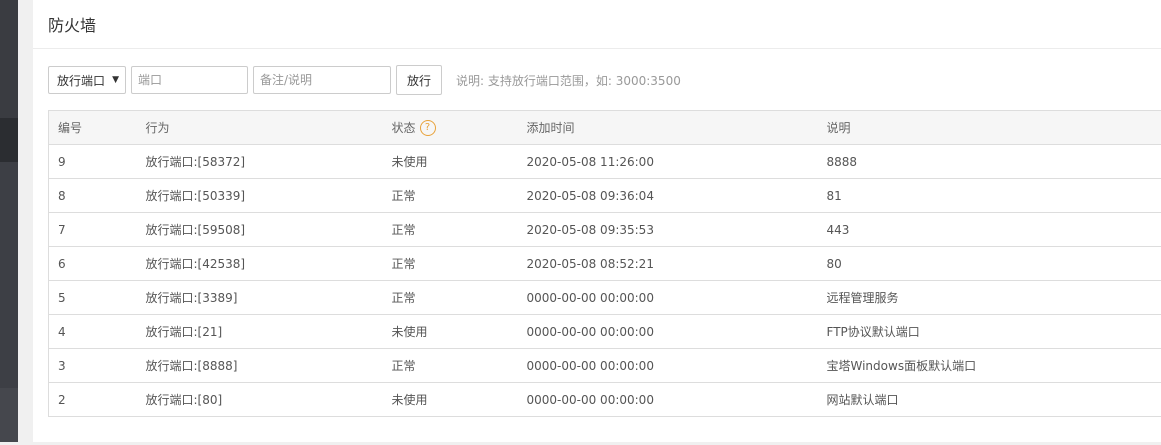 The height and width of the screenshot is (445, 1161). What do you see at coordinates (260, 264) in the screenshot?
I see `cell-action: 放行端口:[42538]` at bounding box center [260, 264].